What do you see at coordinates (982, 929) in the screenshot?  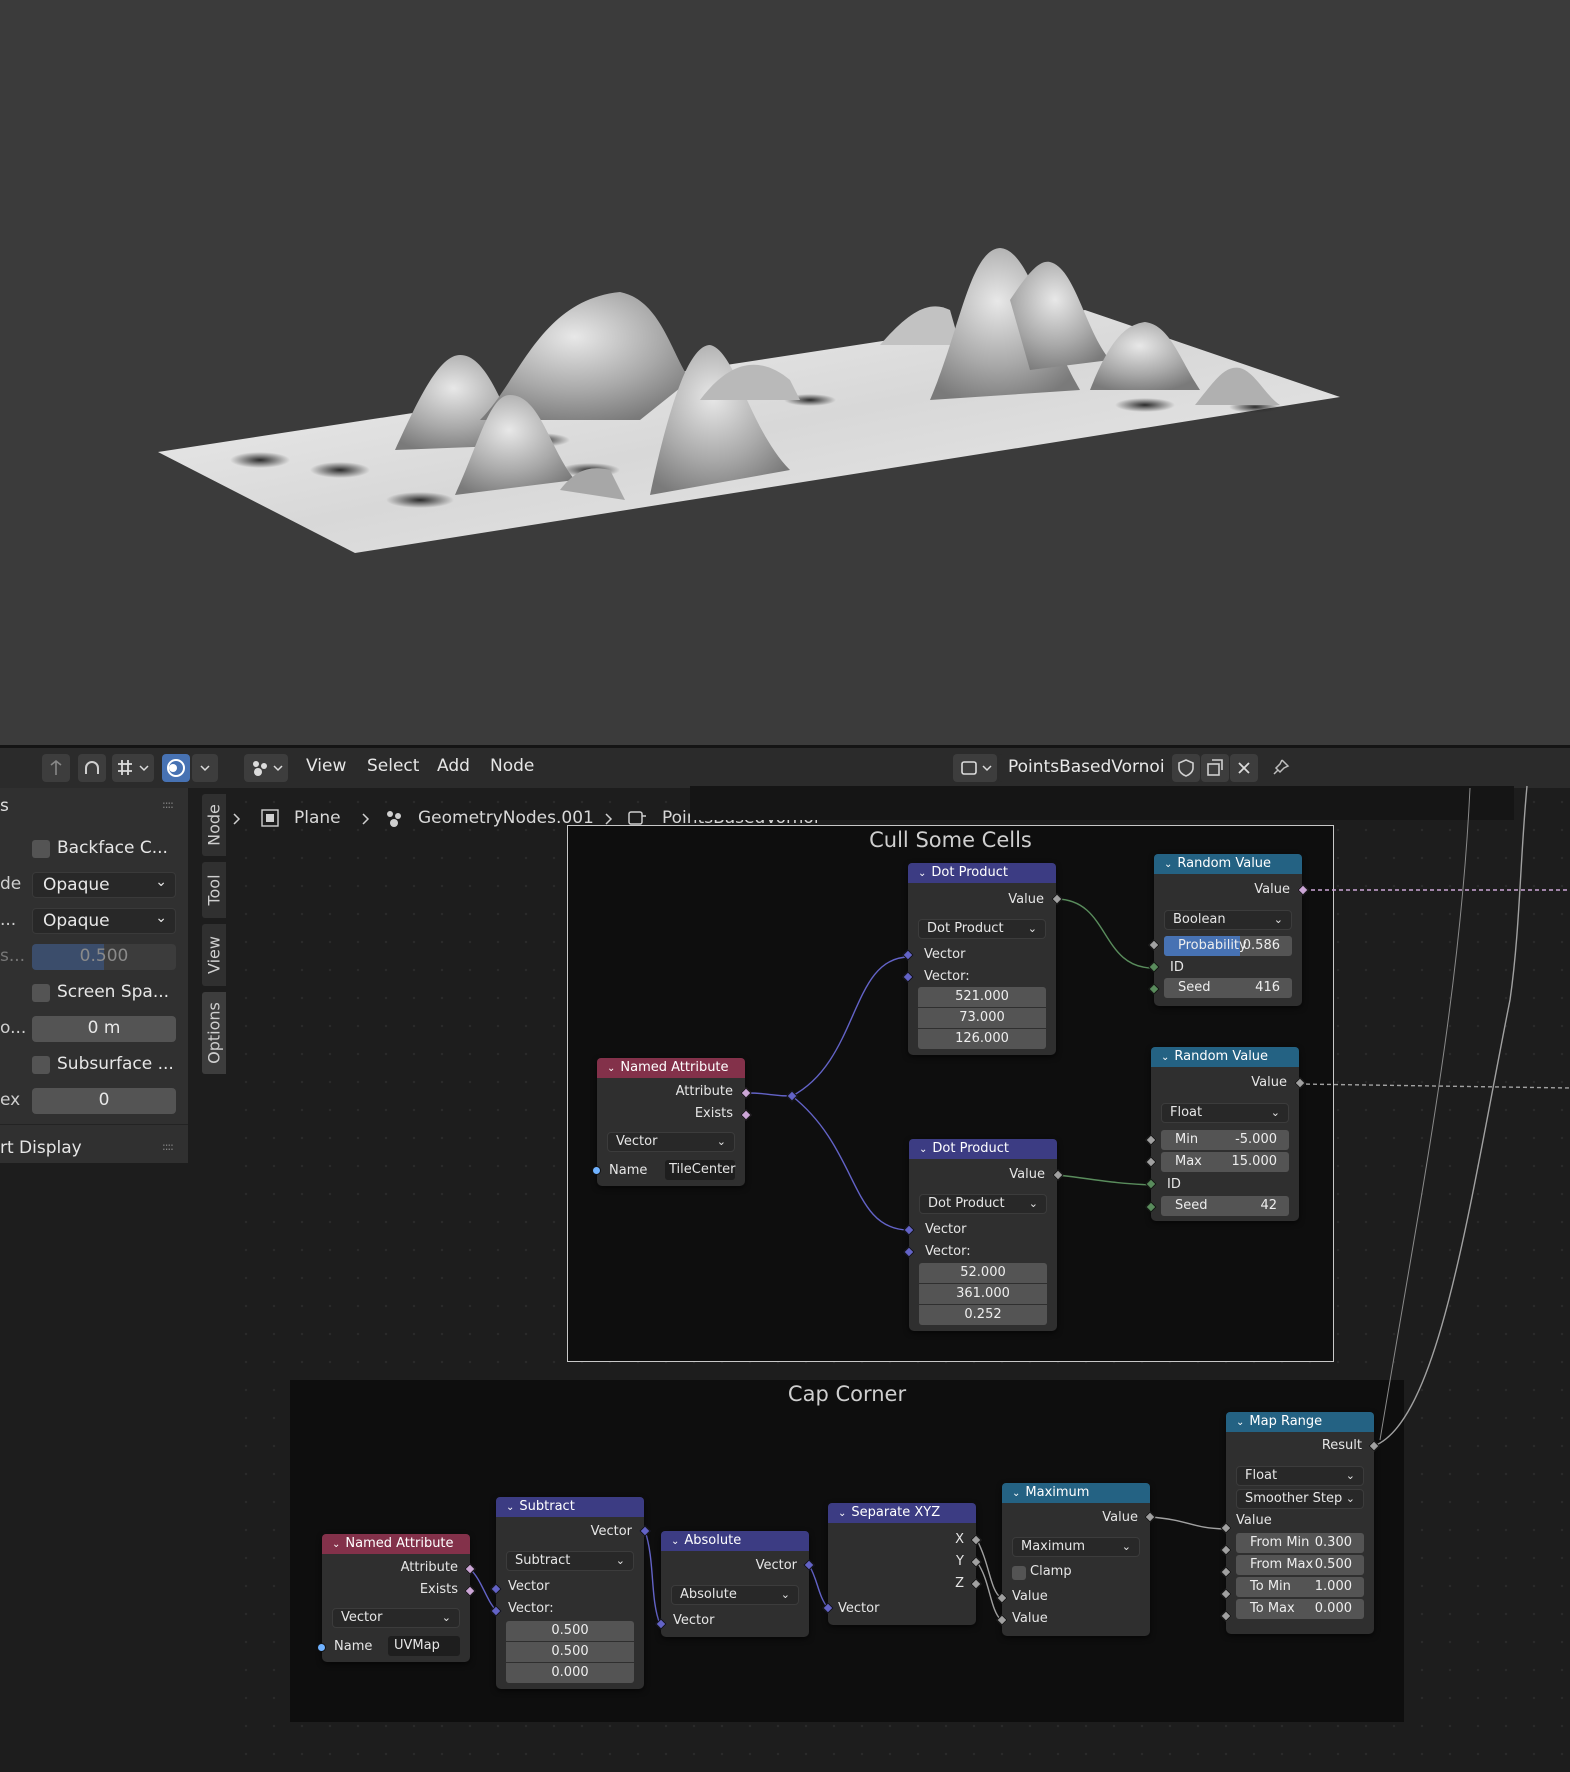 I see `operation-dropdown: Dot Product ⌄` at bounding box center [982, 929].